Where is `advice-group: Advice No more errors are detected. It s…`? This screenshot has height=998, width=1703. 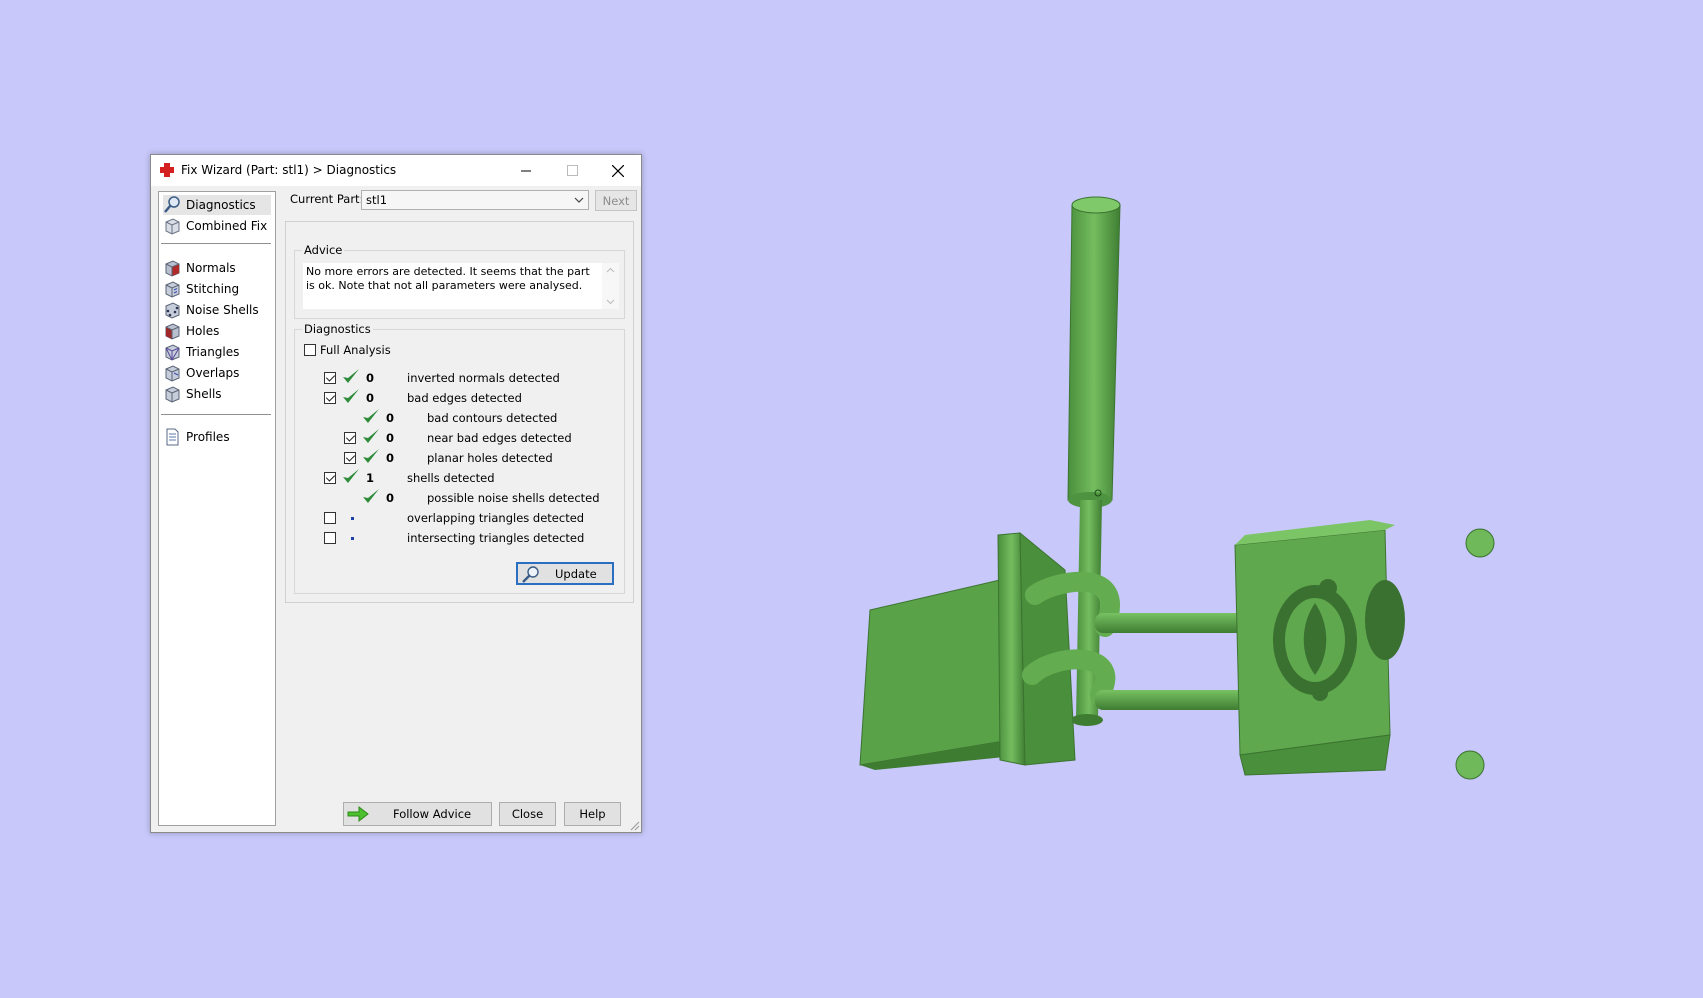
advice-group: Advice No more errors are detected. It s… is located at coordinates (459, 281).